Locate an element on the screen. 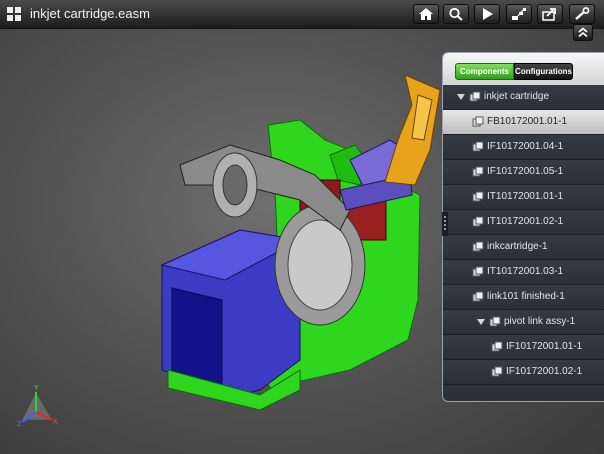 The width and height of the screenshot is (604, 454). tree-item-label: IT10172001.01-1 is located at coordinates (525, 196).